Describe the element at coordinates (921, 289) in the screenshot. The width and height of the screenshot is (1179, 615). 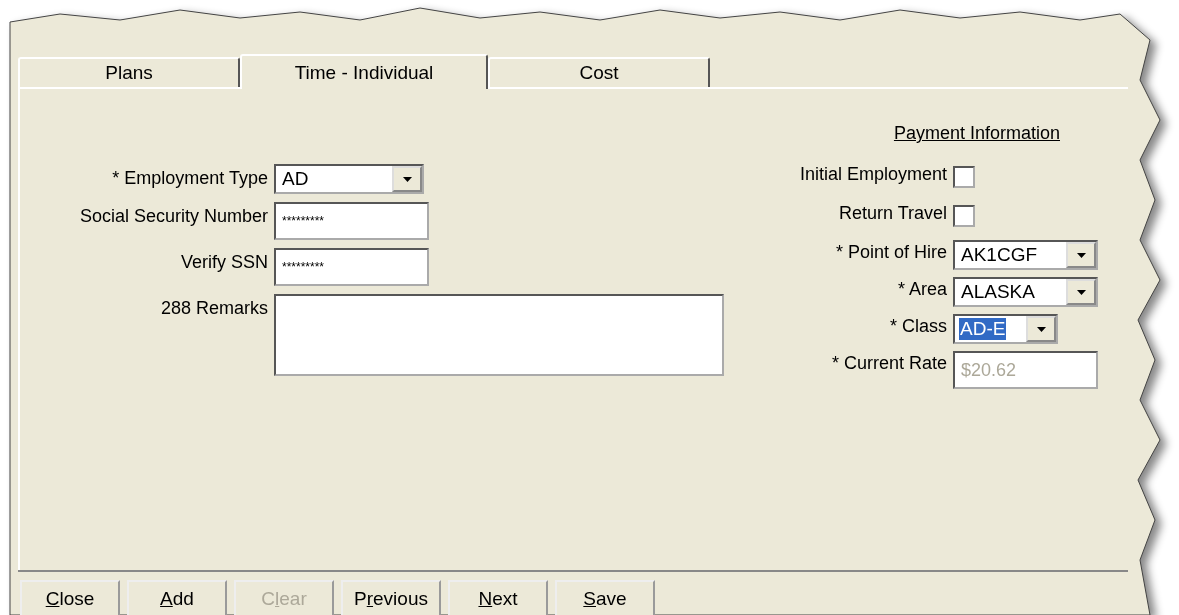
I see `field-label: * Area` at that location.